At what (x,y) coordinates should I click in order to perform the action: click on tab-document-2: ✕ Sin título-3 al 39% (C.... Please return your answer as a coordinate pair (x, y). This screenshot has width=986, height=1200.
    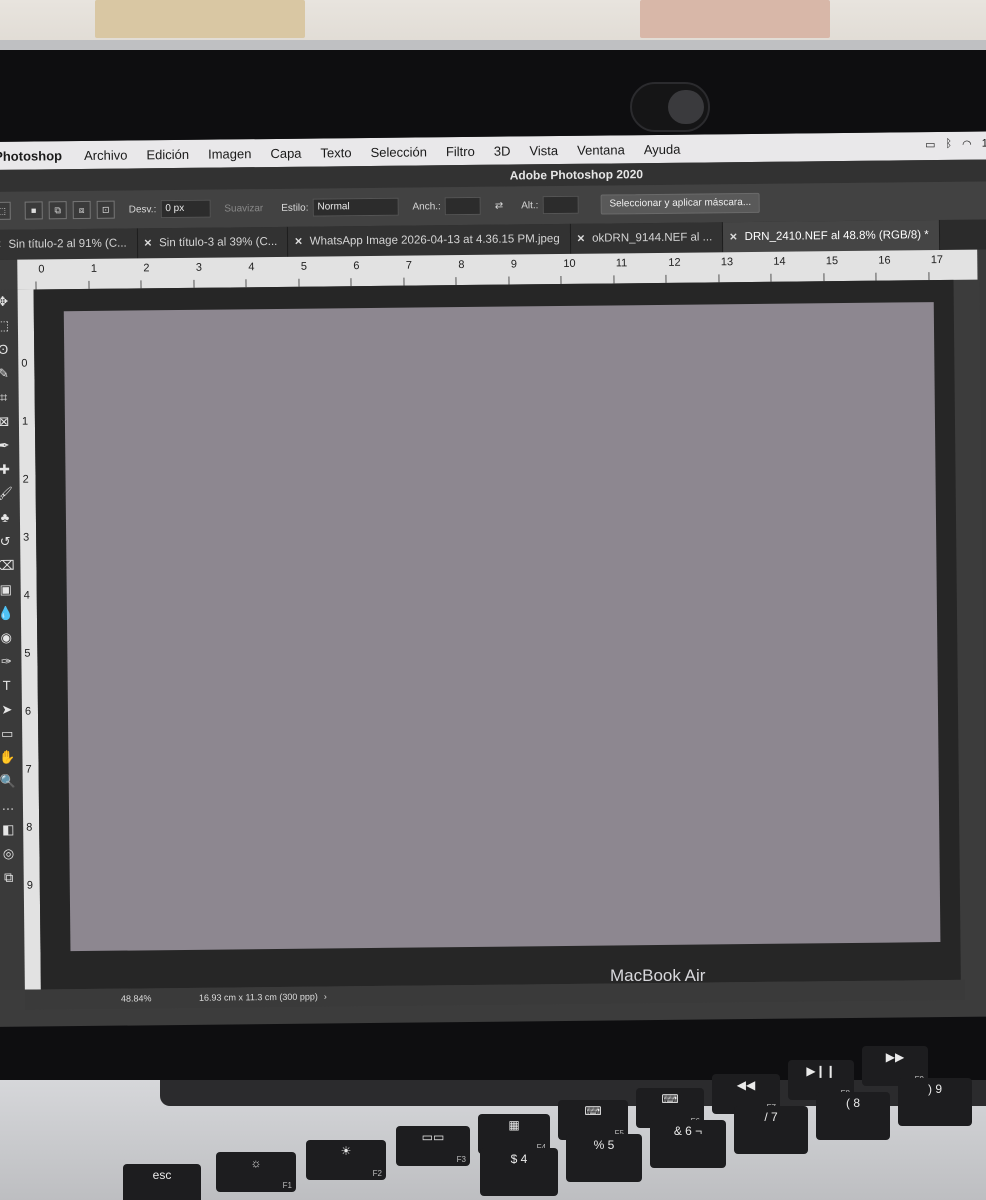
    Looking at the image, I should click on (213, 242).